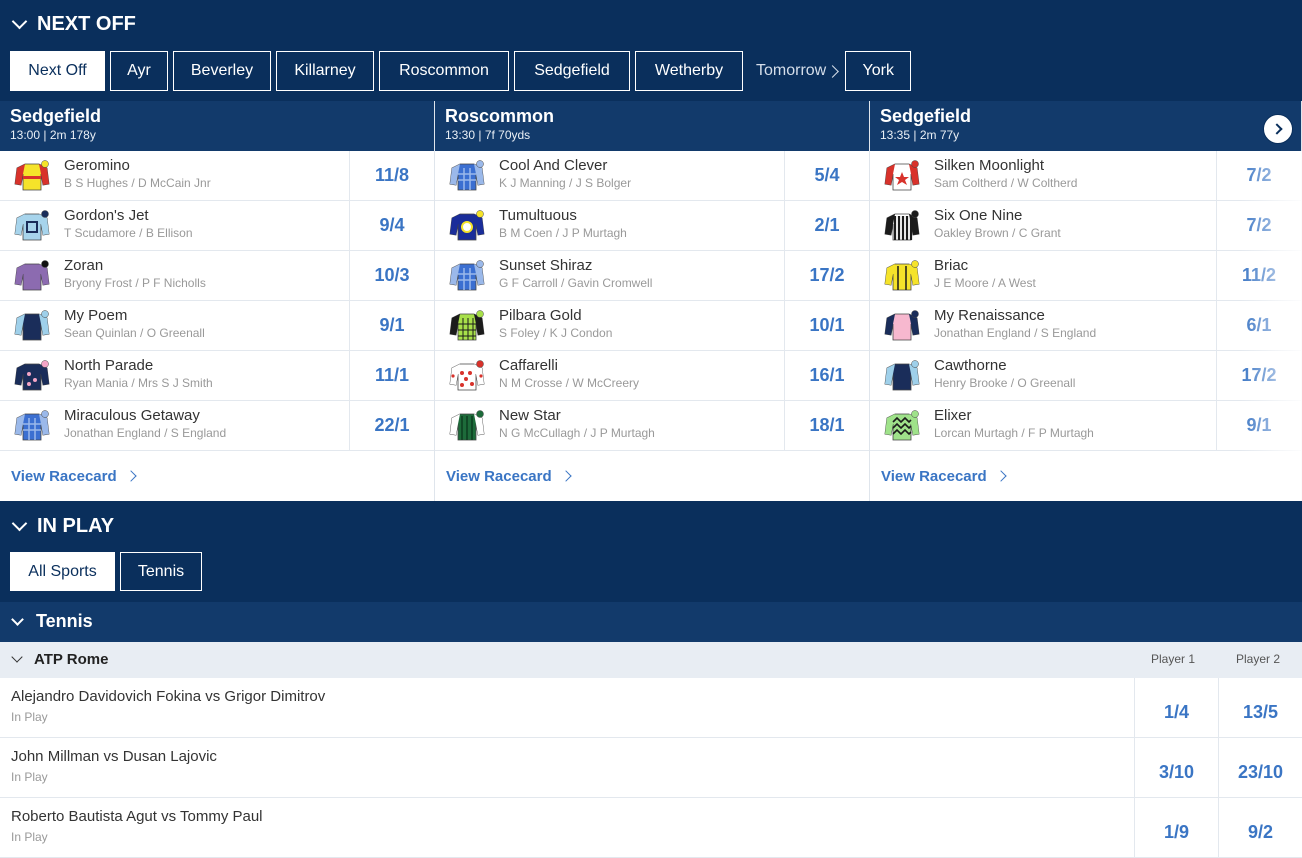 This screenshot has height=858, width=1302. I want to click on tab-beverley: Beverley, so click(222, 71).